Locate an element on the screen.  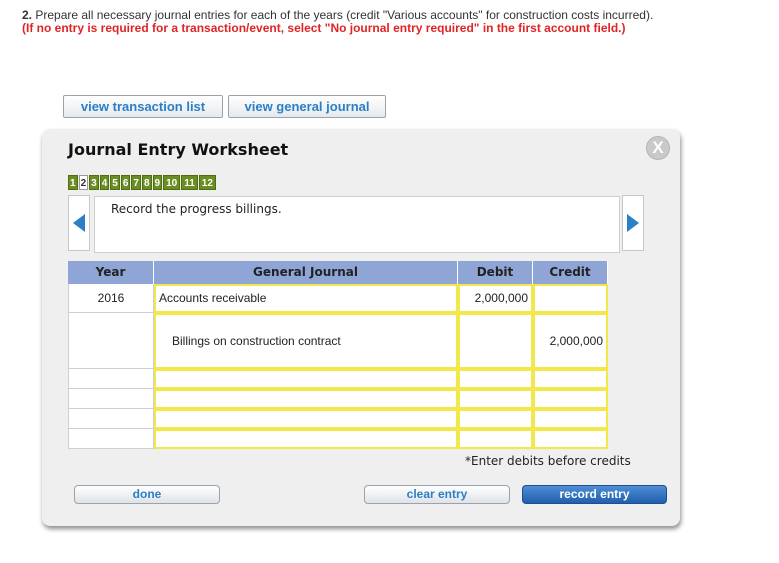
row-6-credit-field is located at coordinates (570, 439).